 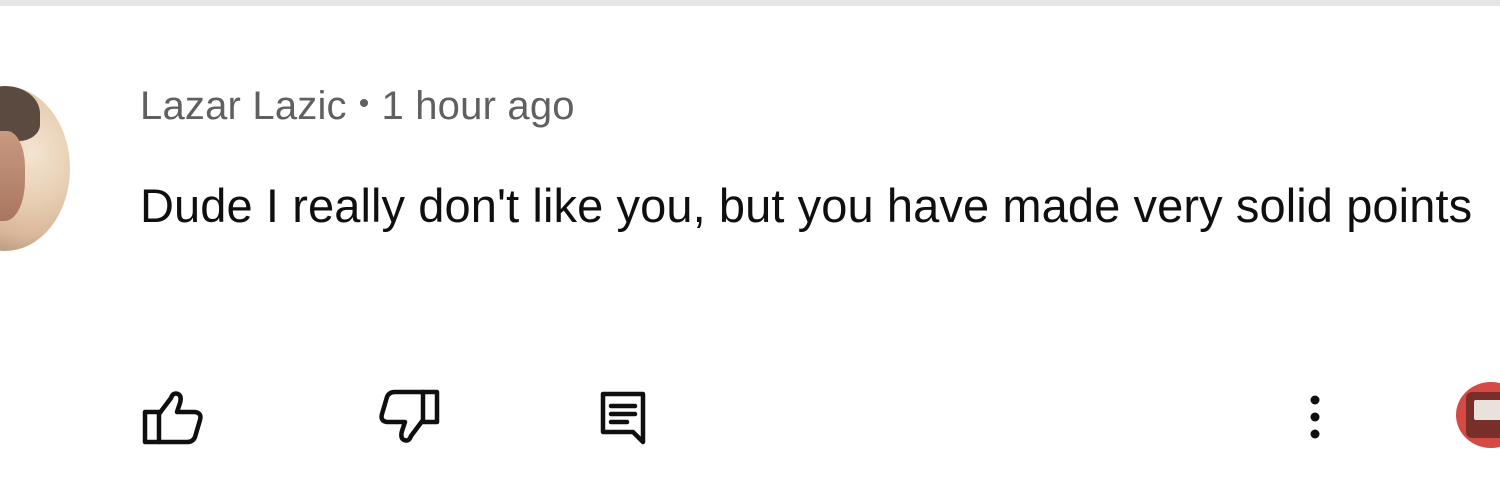 I want to click on more-options-button, so click(x=1315, y=417).